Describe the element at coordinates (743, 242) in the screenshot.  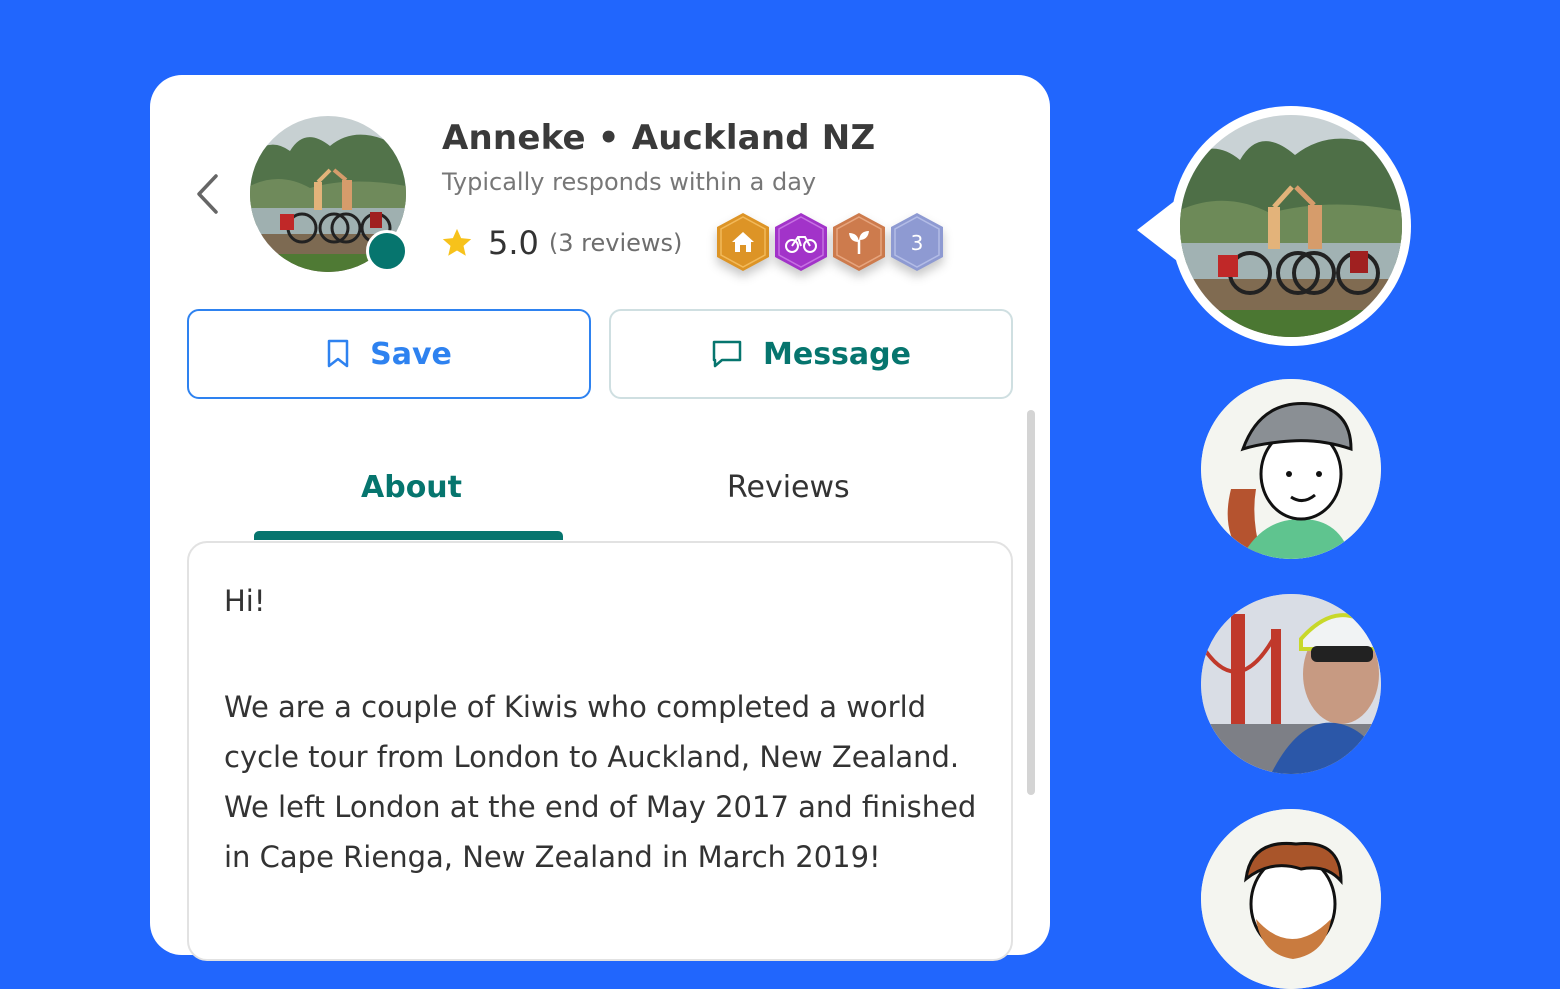
I see `house-badge-icon` at that location.